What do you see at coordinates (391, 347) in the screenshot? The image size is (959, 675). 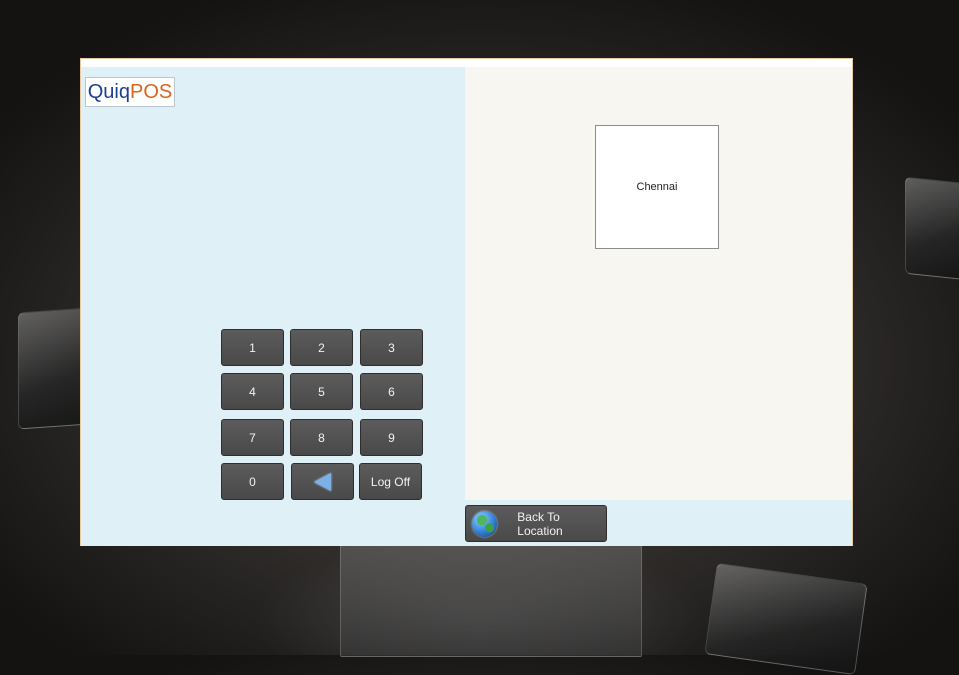 I see `key-3: 3` at bounding box center [391, 347].